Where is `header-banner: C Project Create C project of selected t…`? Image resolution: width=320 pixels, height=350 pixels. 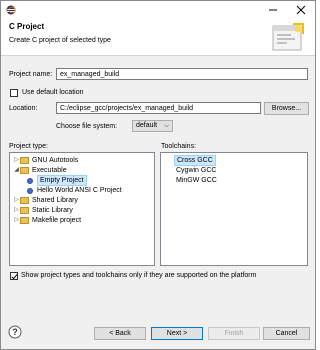 header-banner: C Project Create C project of selected t… is located at coordinates (158, 37).